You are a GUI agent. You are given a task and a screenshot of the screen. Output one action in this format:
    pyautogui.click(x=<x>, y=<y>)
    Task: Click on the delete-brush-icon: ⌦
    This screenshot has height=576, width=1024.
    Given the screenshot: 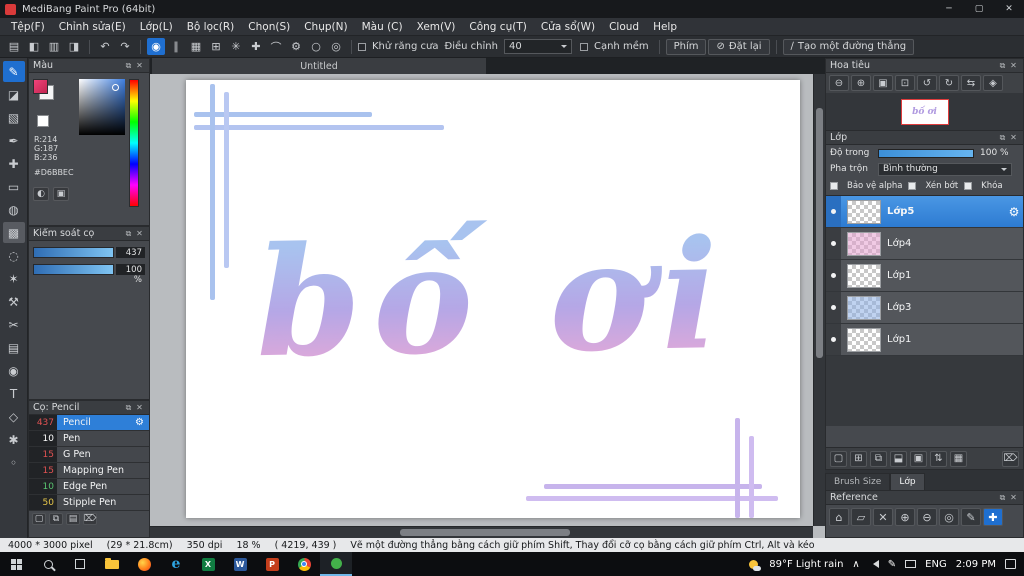 What is the action you would take?
    pyautogui.click(x=90, y=519)
    